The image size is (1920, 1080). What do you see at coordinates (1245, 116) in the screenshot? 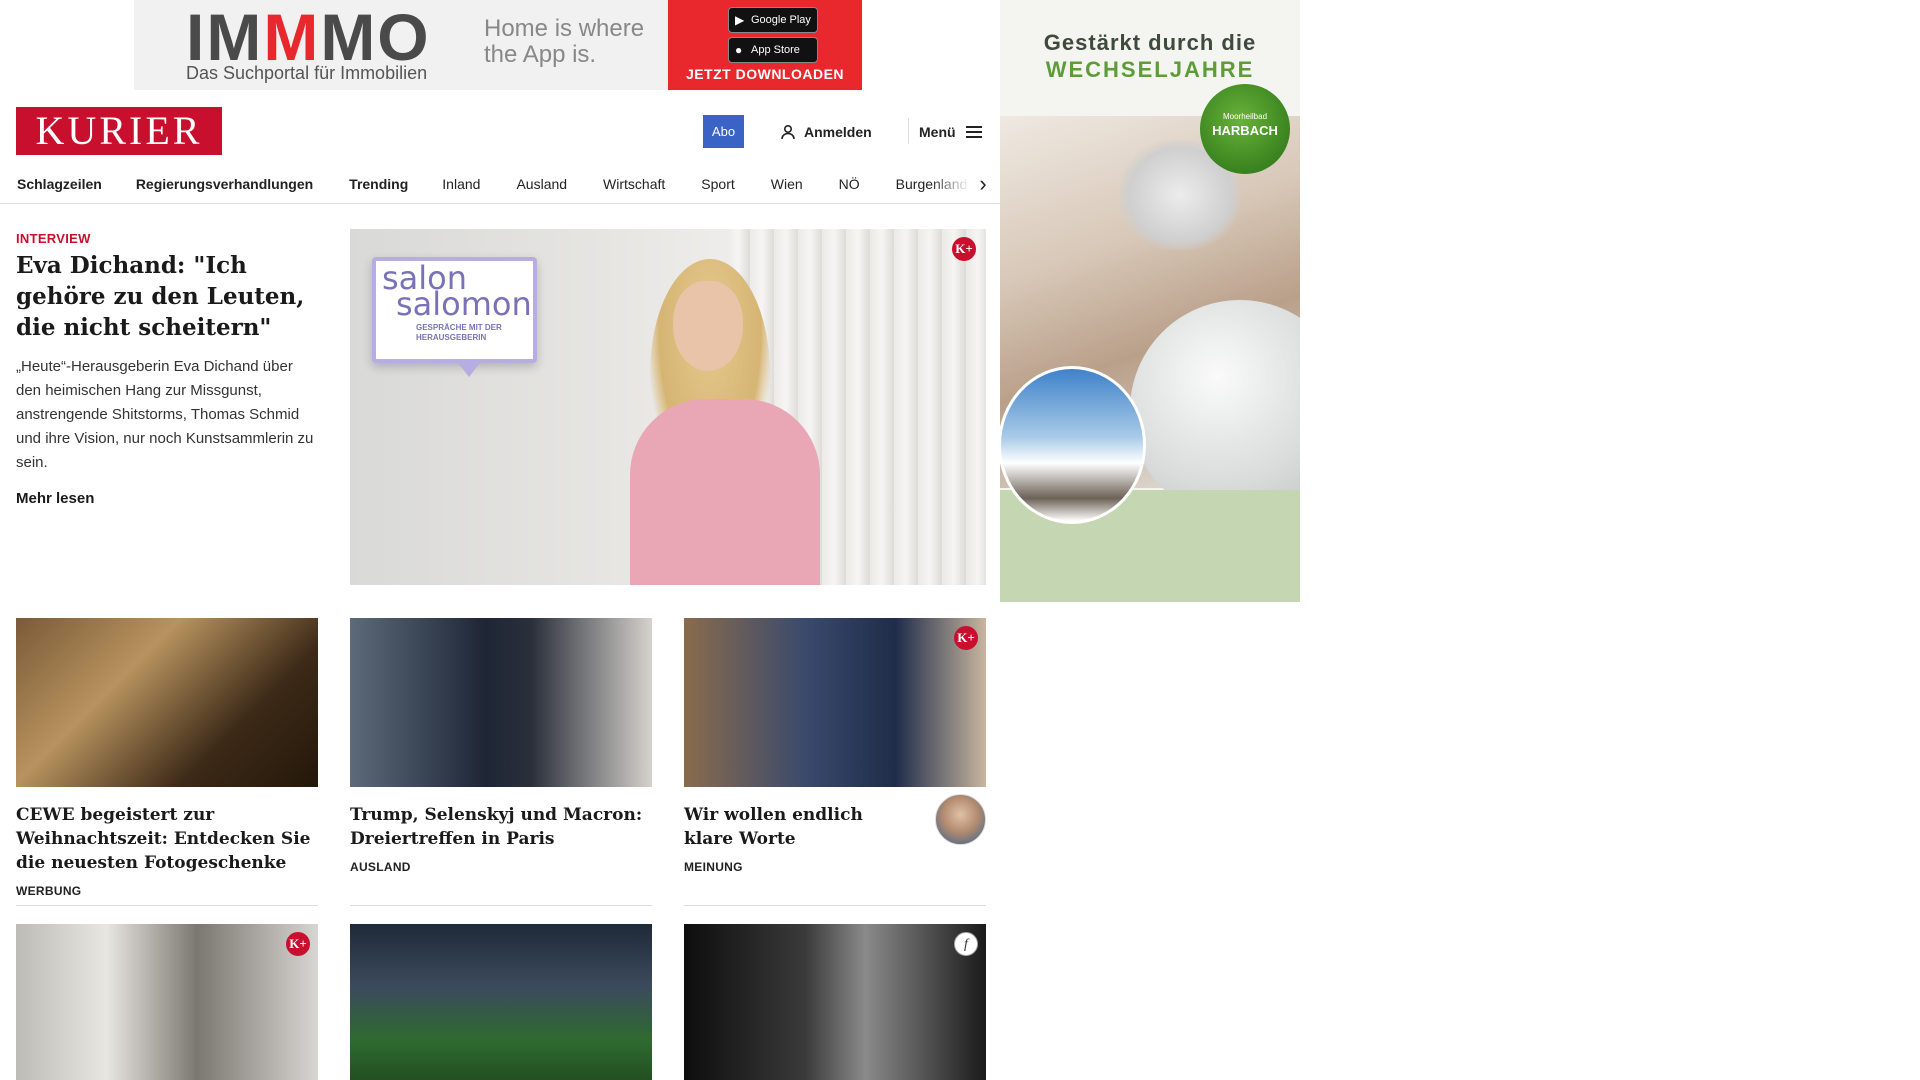
I see `badge-small-text: Moorheilbad` at bounding box center [1245, 116].